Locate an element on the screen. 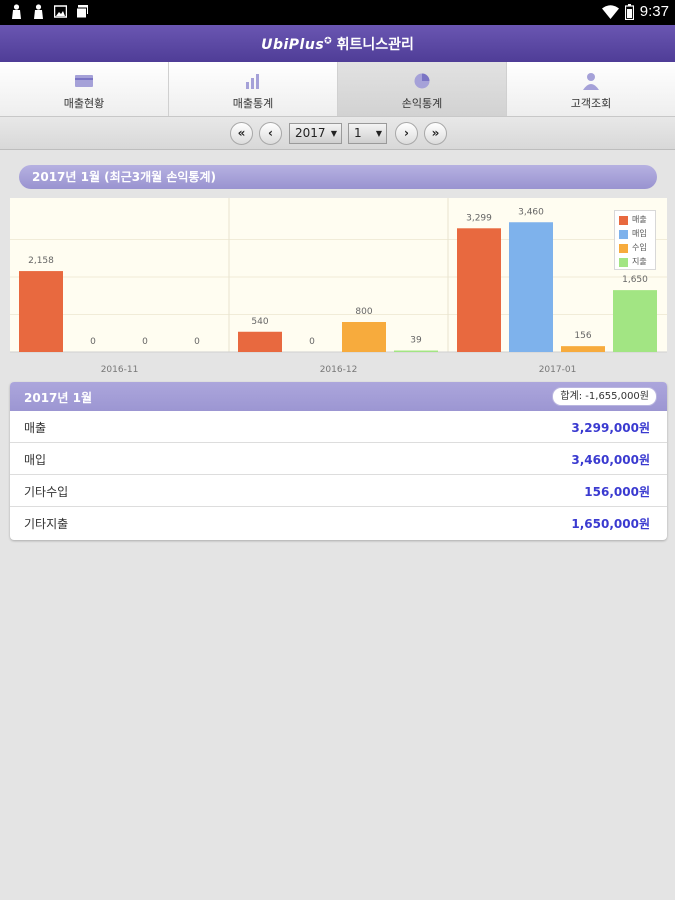  chart-category-label: 2016-12 is located at coordinates (339, 370).